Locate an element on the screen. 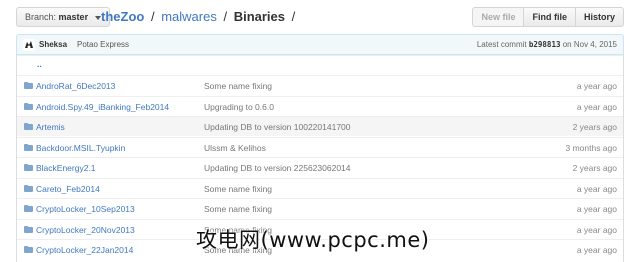  folder-name-link: Careto_Feb2014 is located at coordinates (68, 189).